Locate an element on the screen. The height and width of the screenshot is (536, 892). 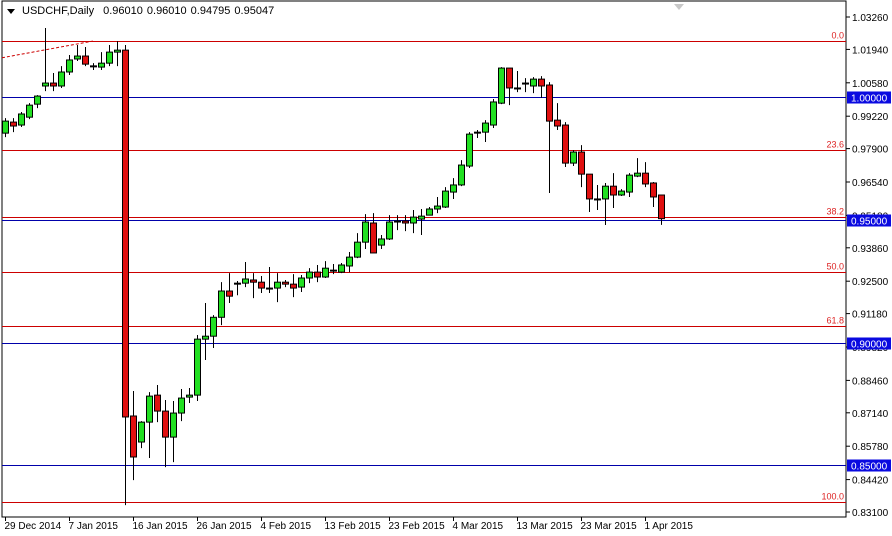
price-tick-label: 0.83100 is located at coordinates (870, 513).